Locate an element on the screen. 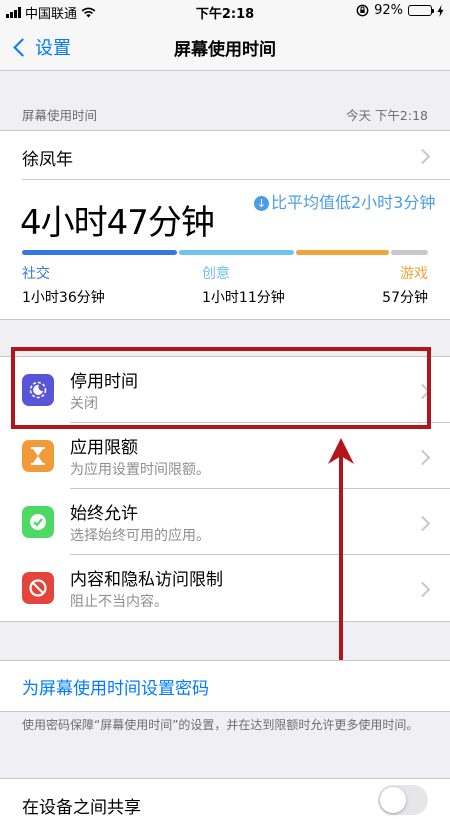 The image size is (450, 819). set-passcode-link: 为屏幕使用时间设置密码 is located at coordinates (115, 686).